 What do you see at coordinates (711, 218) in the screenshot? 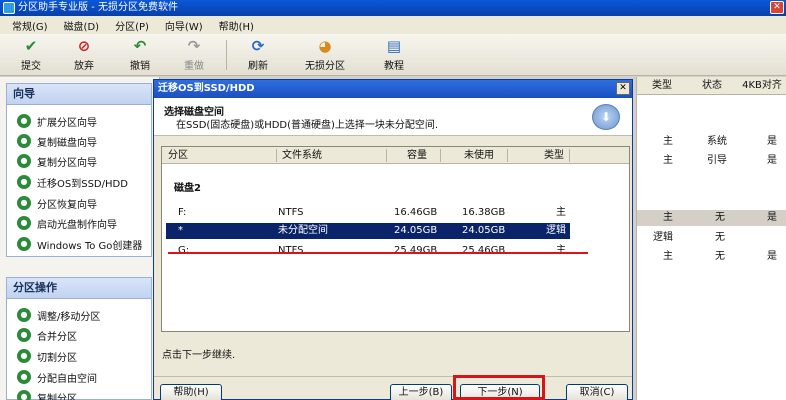
I see `table-row-selected: 主 无 是` at bounding box center [711, 218].